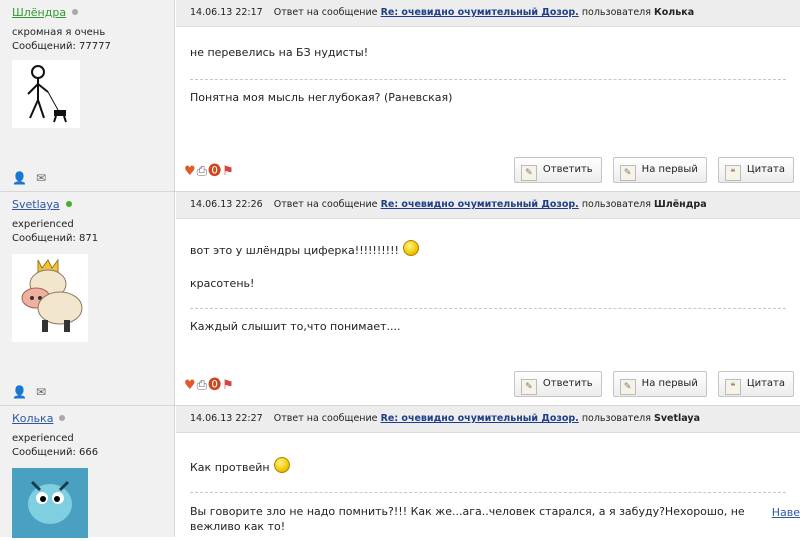 This screenshot has width=800, height=541. Describe the element at coordinates (279, 52) in the screenshot. I see `post-text: не перевелись на БЗ нудисты!` at that location.